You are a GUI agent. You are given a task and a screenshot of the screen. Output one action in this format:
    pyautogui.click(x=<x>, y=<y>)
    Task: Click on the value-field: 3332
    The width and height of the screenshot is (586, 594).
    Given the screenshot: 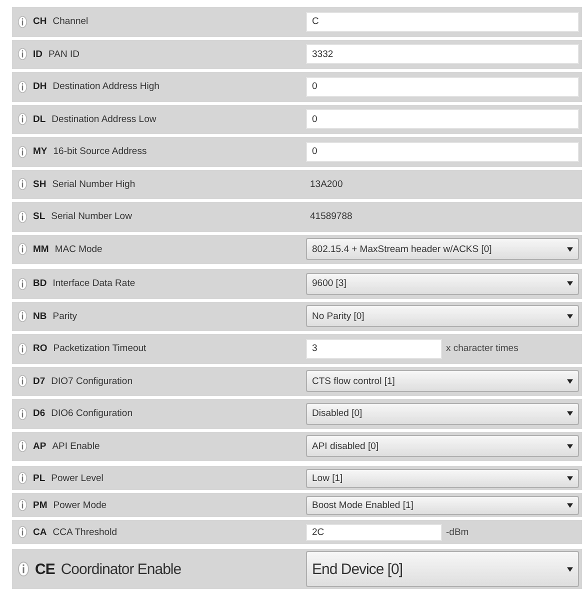 What is the action you would take?
    pyautogui.click(x=442, y=54)
    